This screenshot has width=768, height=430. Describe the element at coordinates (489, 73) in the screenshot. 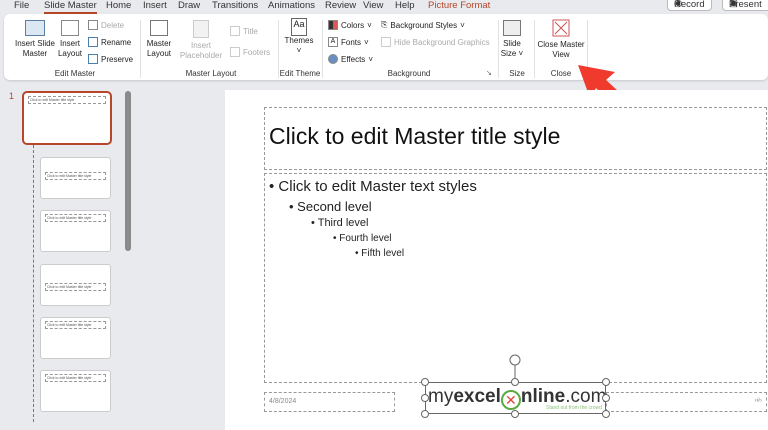

I see `dialog-launcher-icon: ↘` at that location.